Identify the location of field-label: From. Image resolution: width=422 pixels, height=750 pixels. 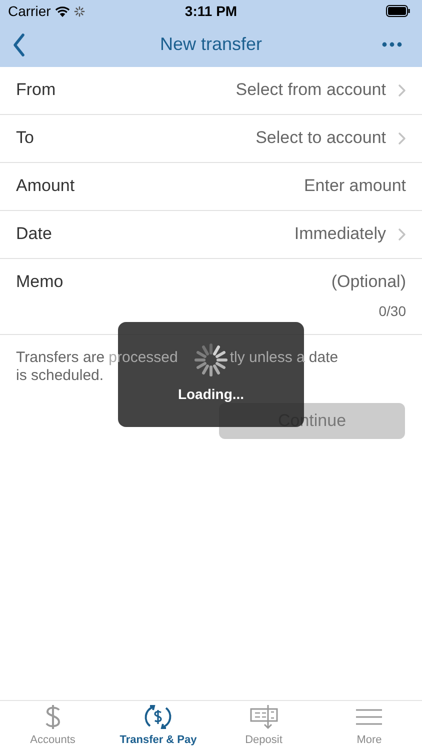
(36, 90).